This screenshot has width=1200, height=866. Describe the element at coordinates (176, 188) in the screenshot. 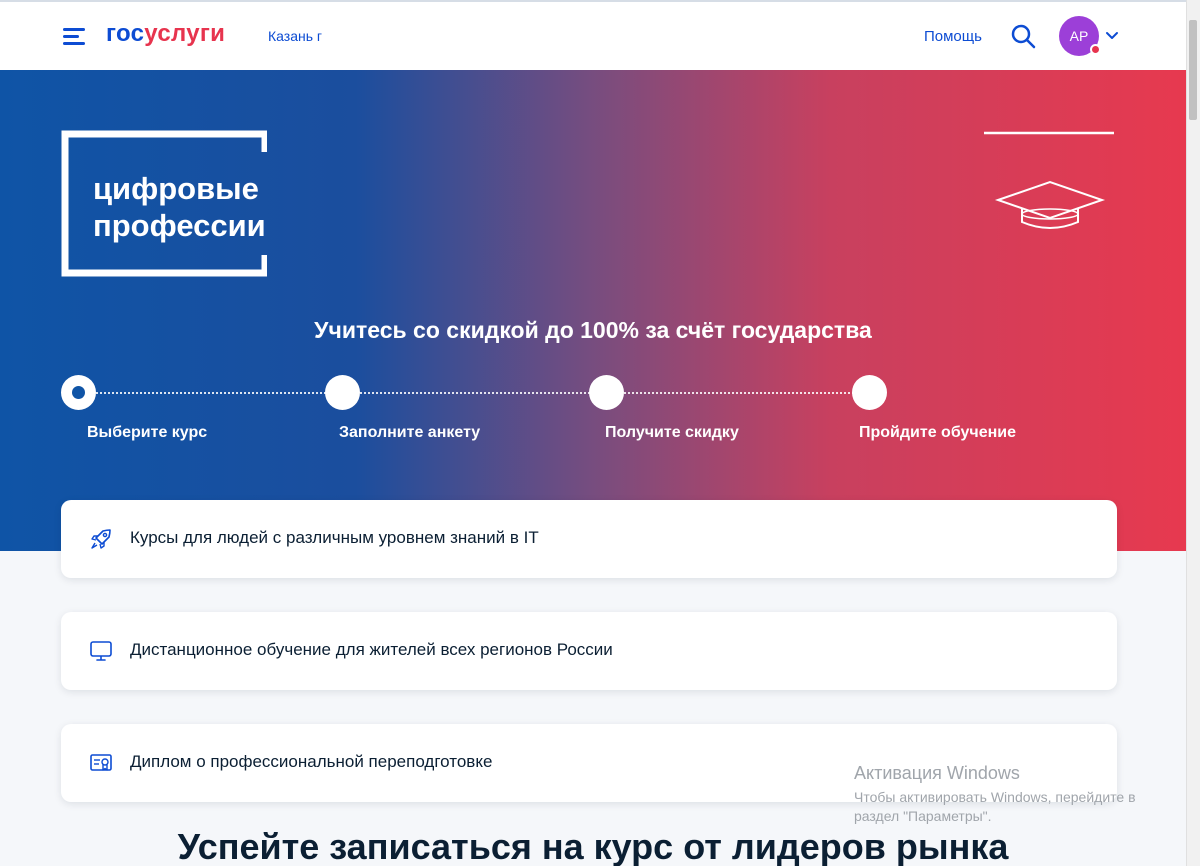

I see `logo-line-1: цифровые` at that location.